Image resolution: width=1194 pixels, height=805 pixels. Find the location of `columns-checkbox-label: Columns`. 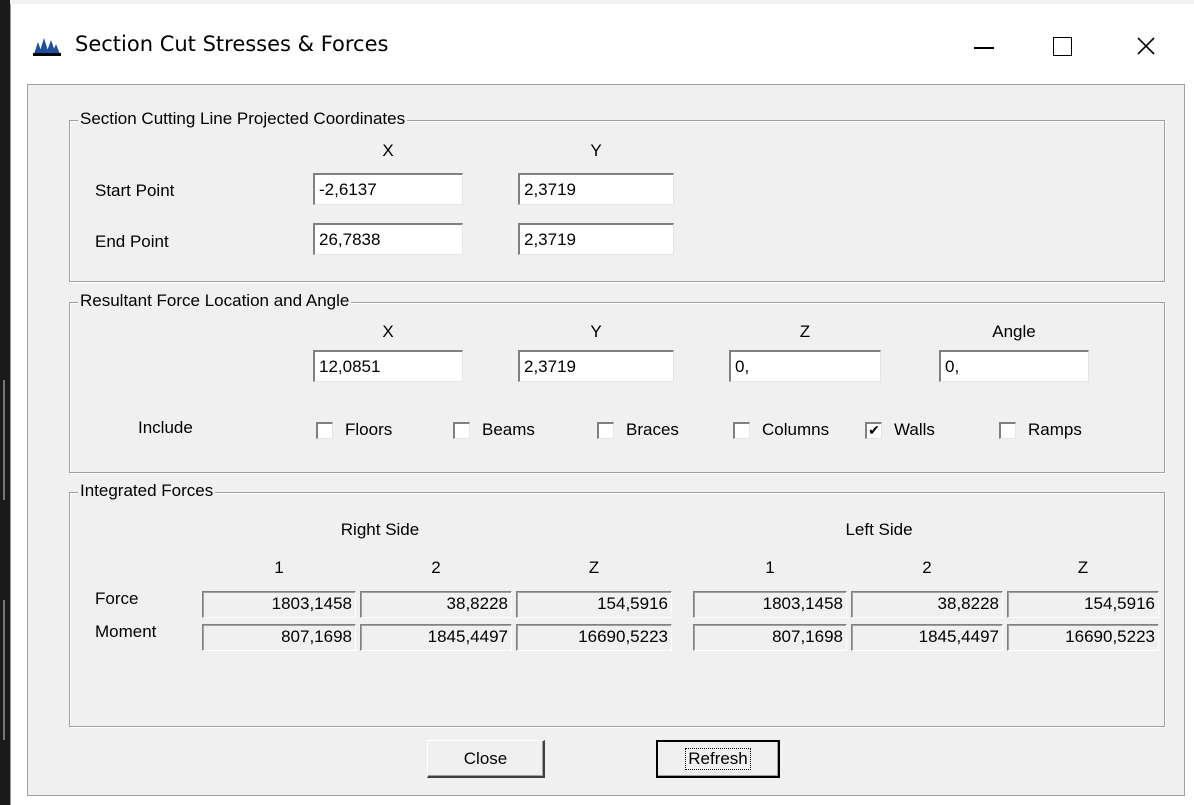

columns-checkbox-label: Columns is located at coordinates (796, 429).